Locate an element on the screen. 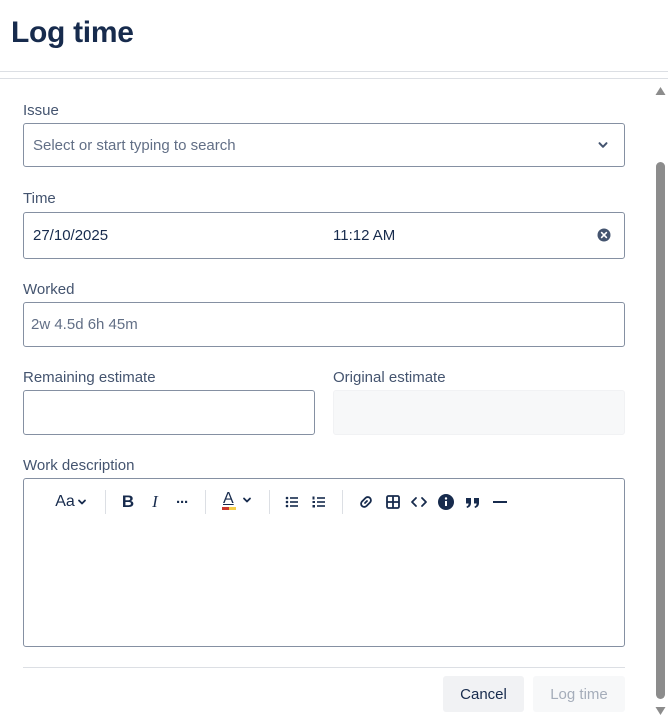  italic-button: I is located at coordinates (155, 502).